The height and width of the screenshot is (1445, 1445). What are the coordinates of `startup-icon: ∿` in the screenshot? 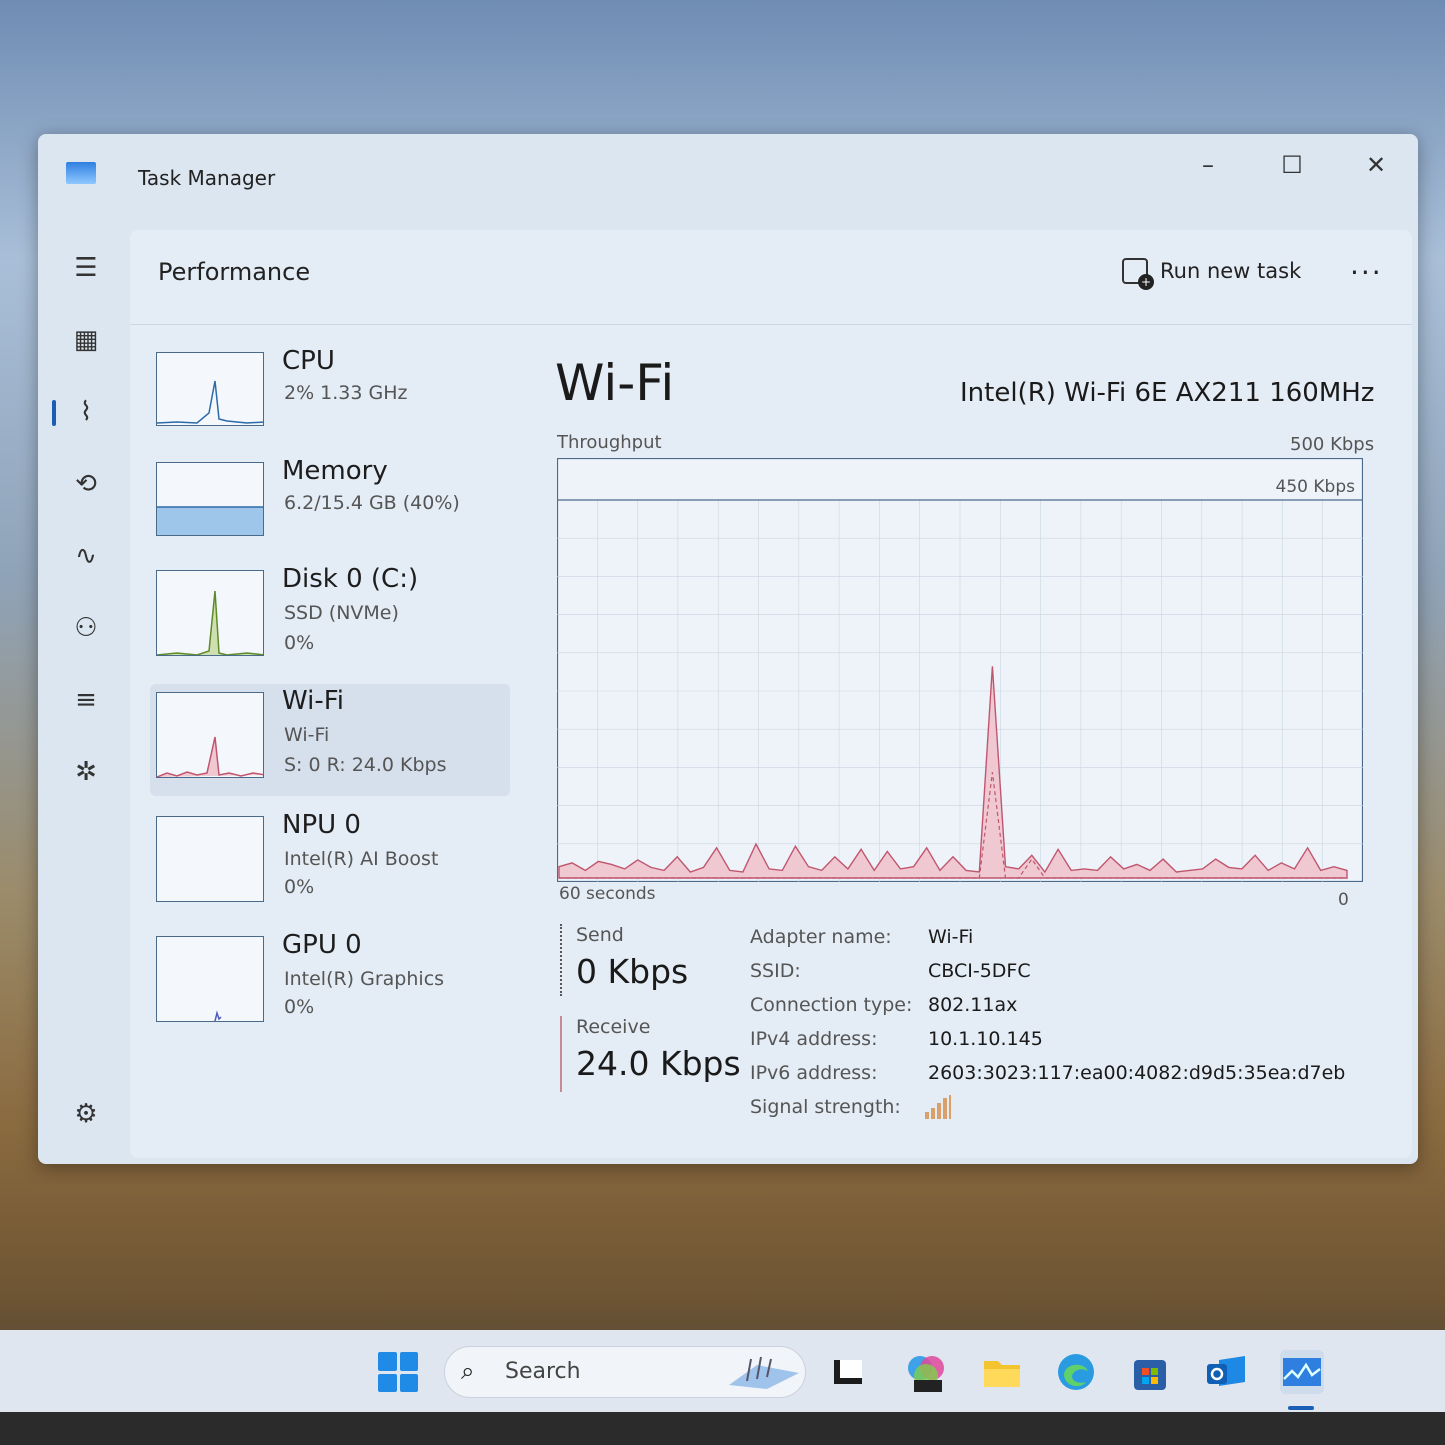 It's located at (86, 556).